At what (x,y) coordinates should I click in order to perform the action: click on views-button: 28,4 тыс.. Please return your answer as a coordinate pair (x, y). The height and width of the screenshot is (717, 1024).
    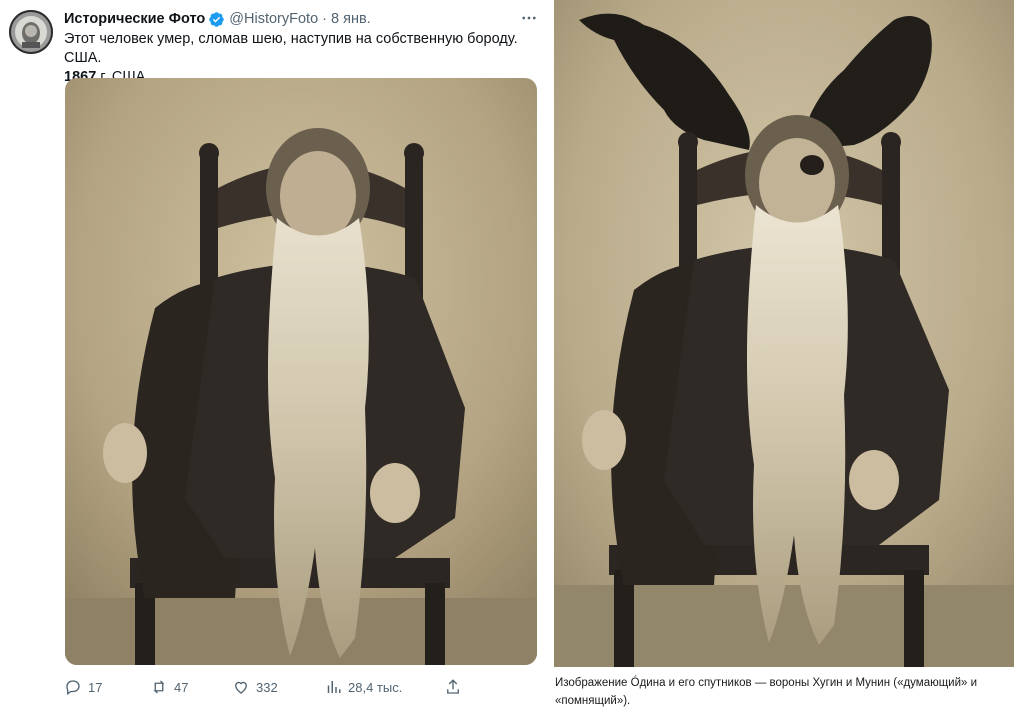
    Looking at the image, I should click on (363, 687).